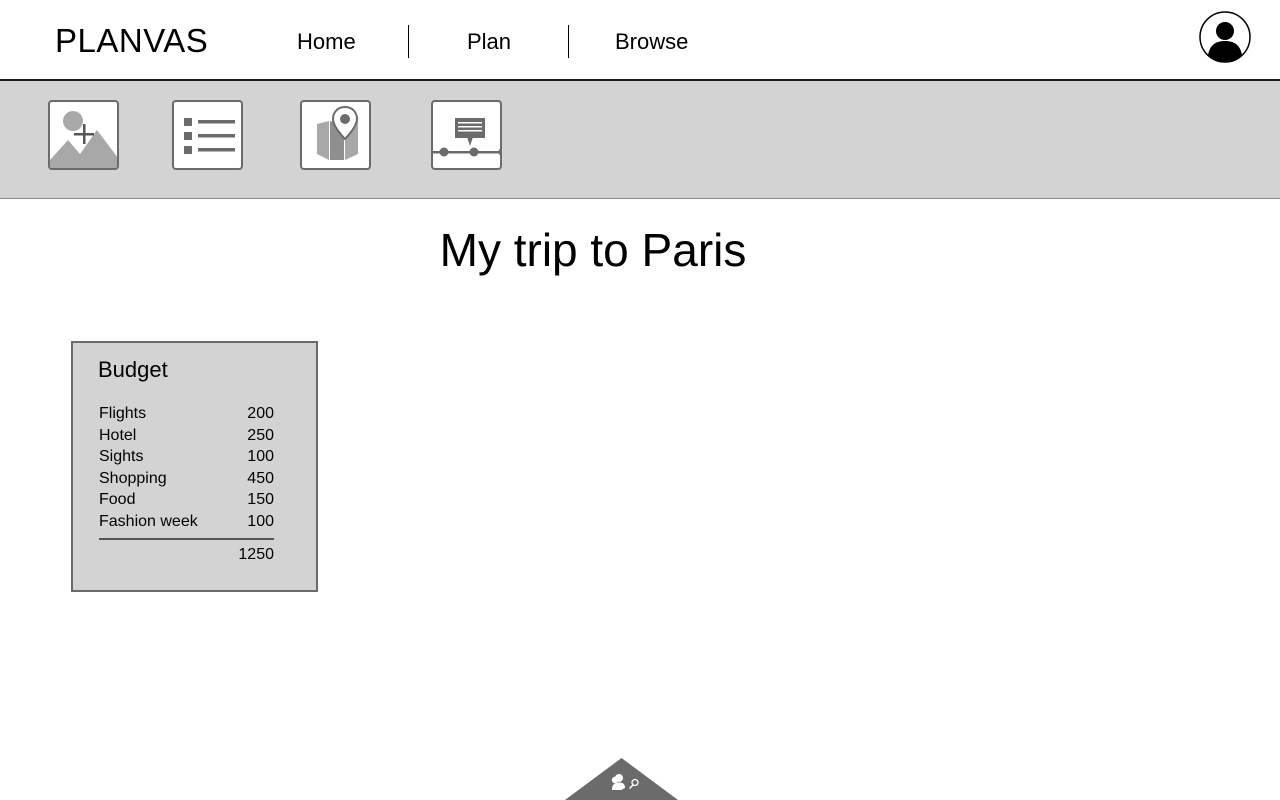 This screenshot has width=1280, height=800. I want to click on budget-item-label: Hotel, so click(118, 435).